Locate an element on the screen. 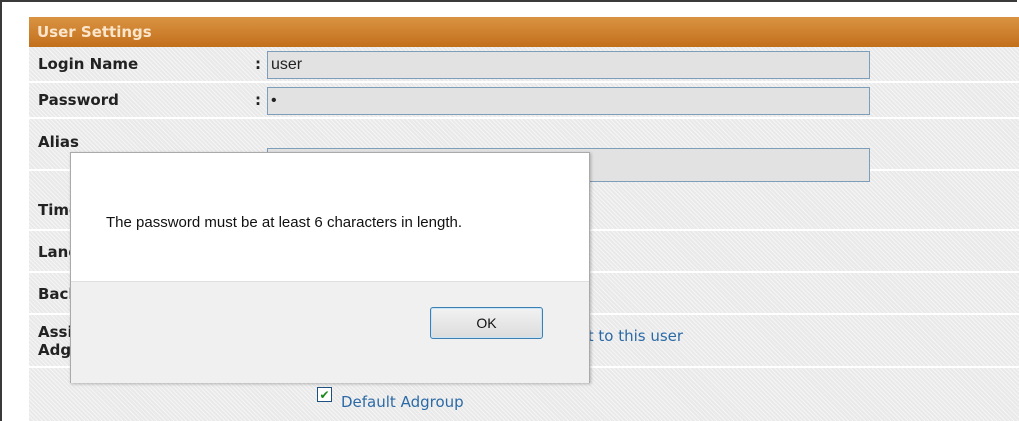 Image resolution: width=1019 pixels, height=421 pixels. default-adgroup-label: Default Adgroup is located at coordinates (402, 402).